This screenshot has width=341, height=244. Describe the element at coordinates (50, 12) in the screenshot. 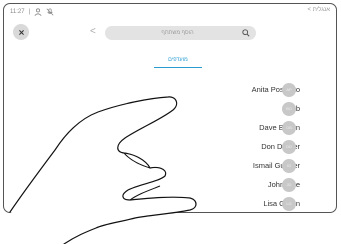

I see `microphone-muted-icon` at that location.